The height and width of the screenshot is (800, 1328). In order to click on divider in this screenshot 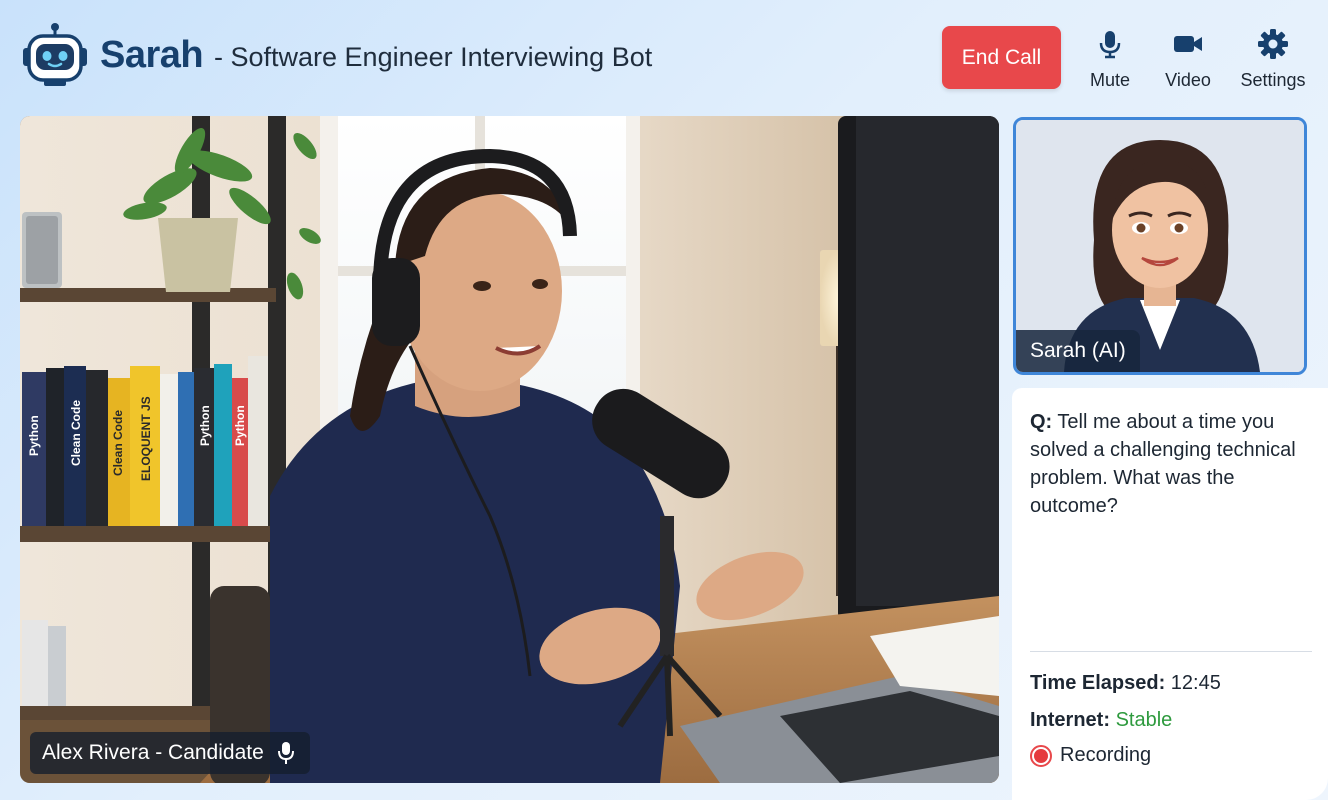, I will do `click(1171, 651)`.